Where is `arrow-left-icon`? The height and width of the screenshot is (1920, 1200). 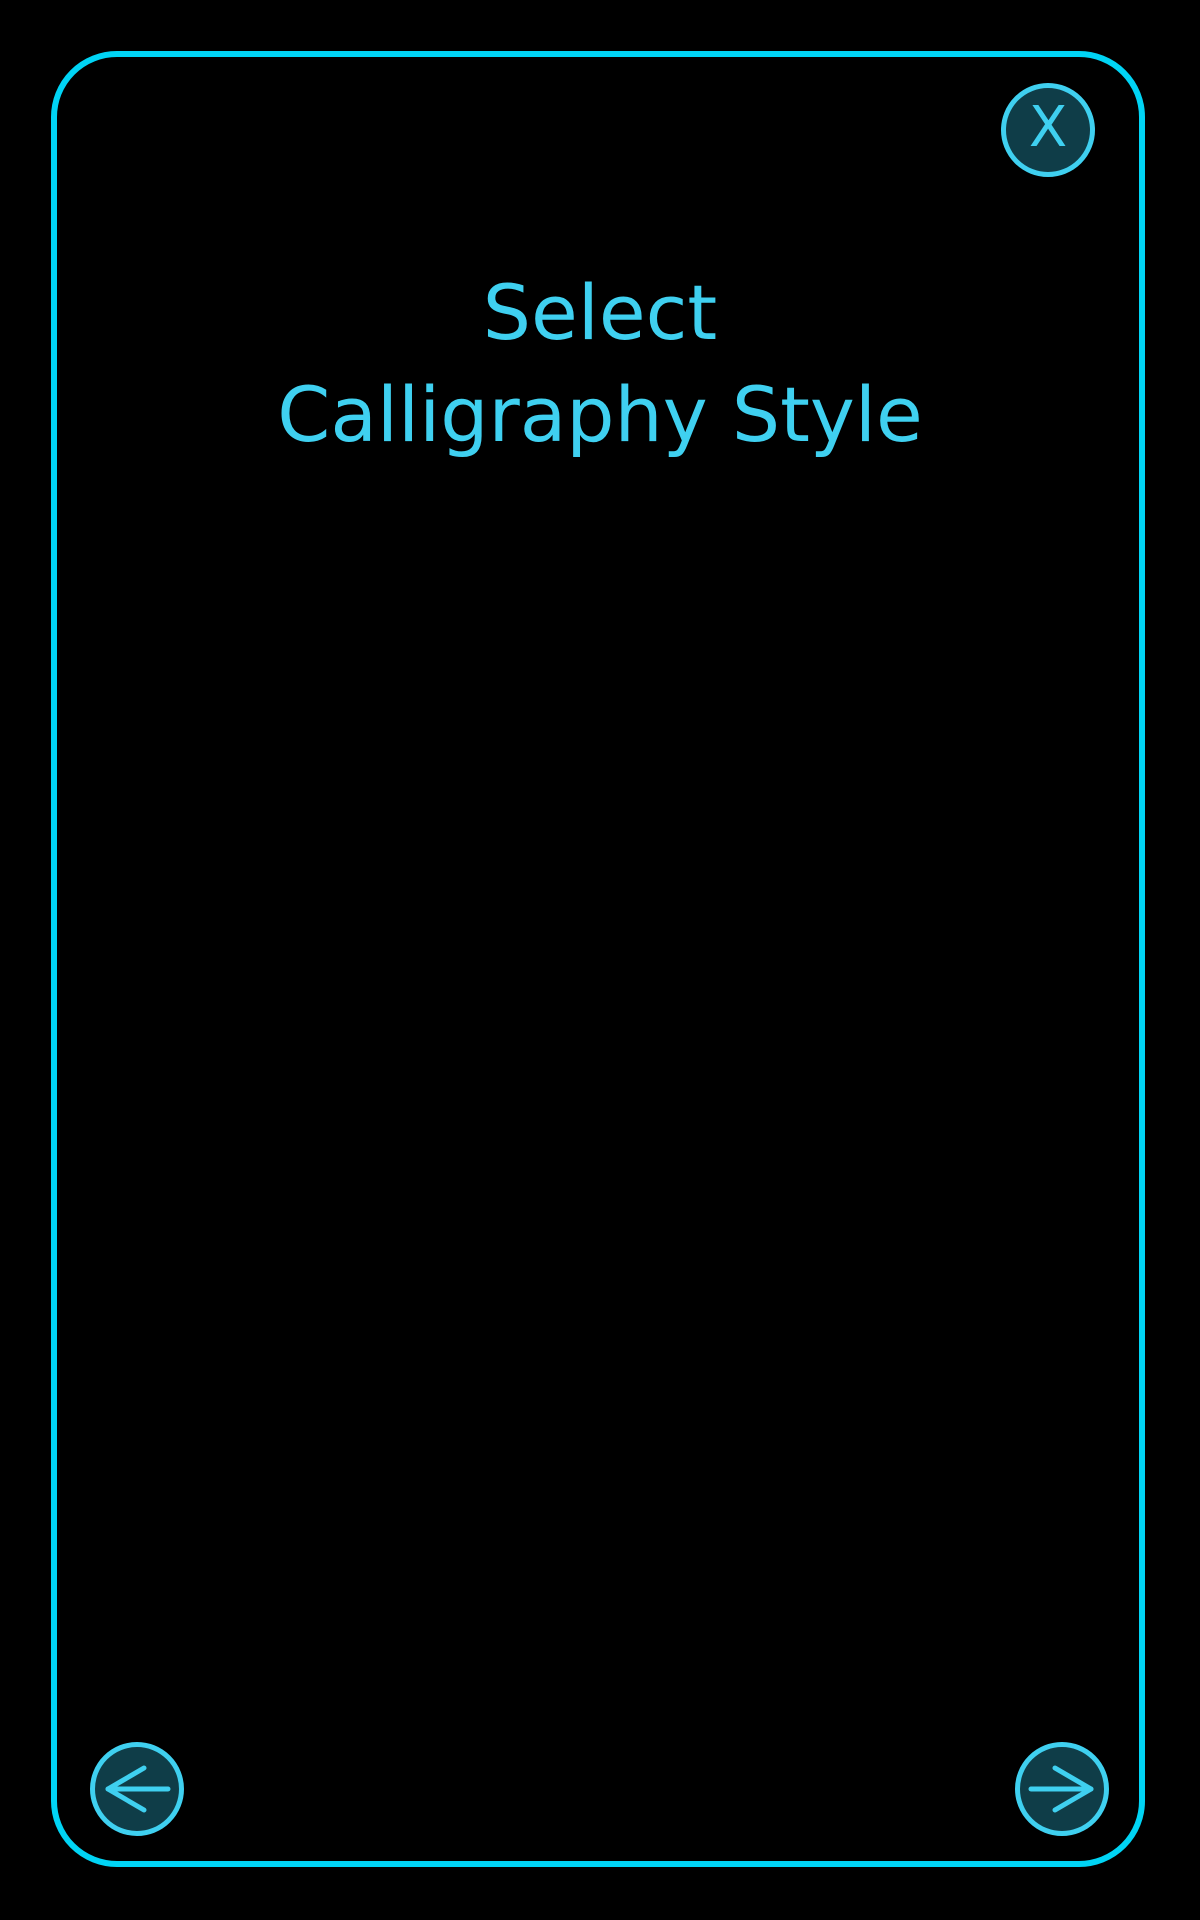
arrow-left-icon is located at coordinates (138, 1789).